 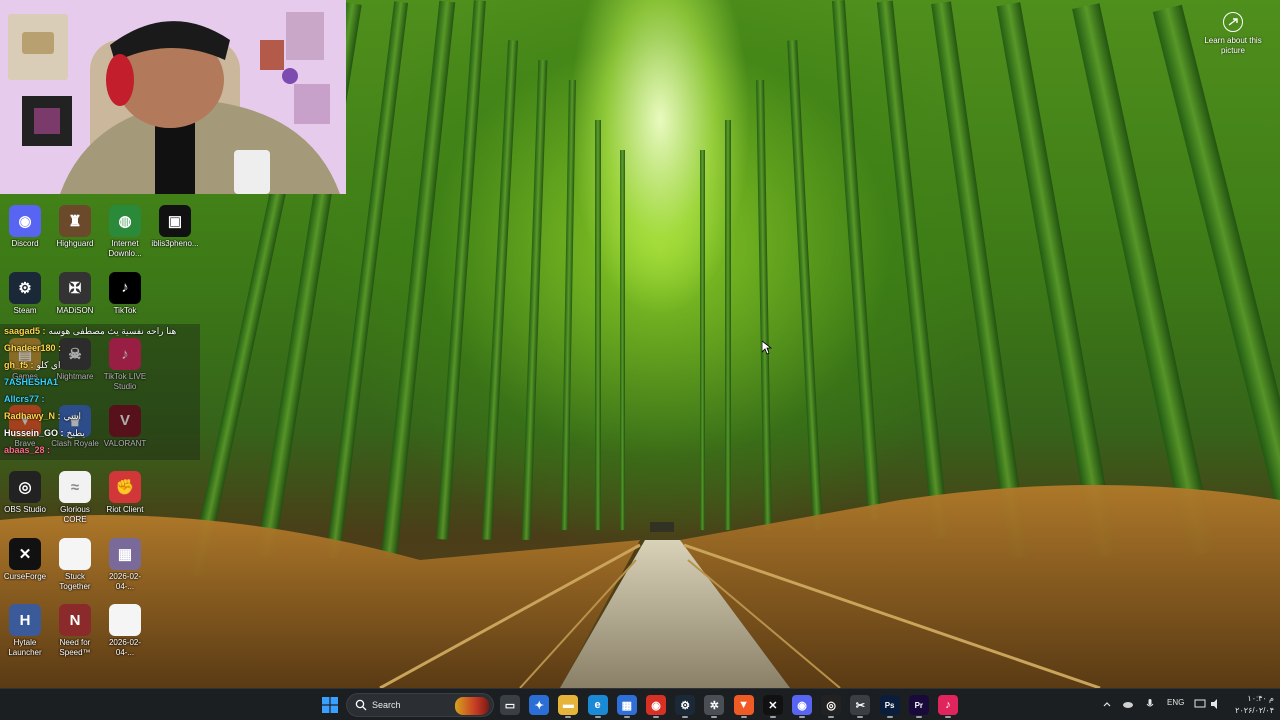 I want to click on desktop-shortcut: Stuck Together, so click(x=75, y=564).